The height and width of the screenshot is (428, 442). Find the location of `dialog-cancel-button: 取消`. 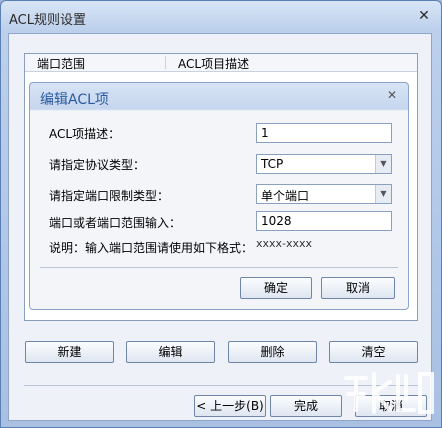

dialog-cancel-button: 取消 is located at coordinates (358, 288).